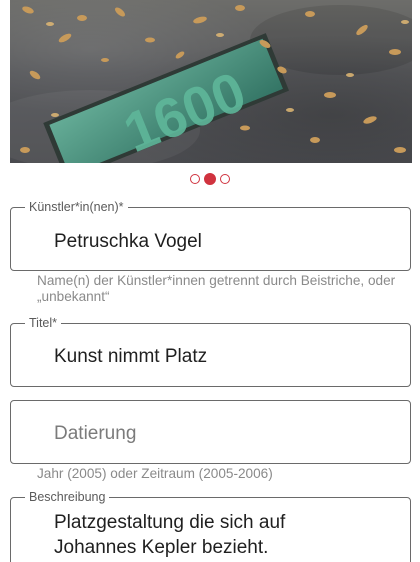  What do you see at coordinates (76, 207) in the screenshot?
I see `artist-label: Künstler*in(nen)*` at bounding box center [76, 207].